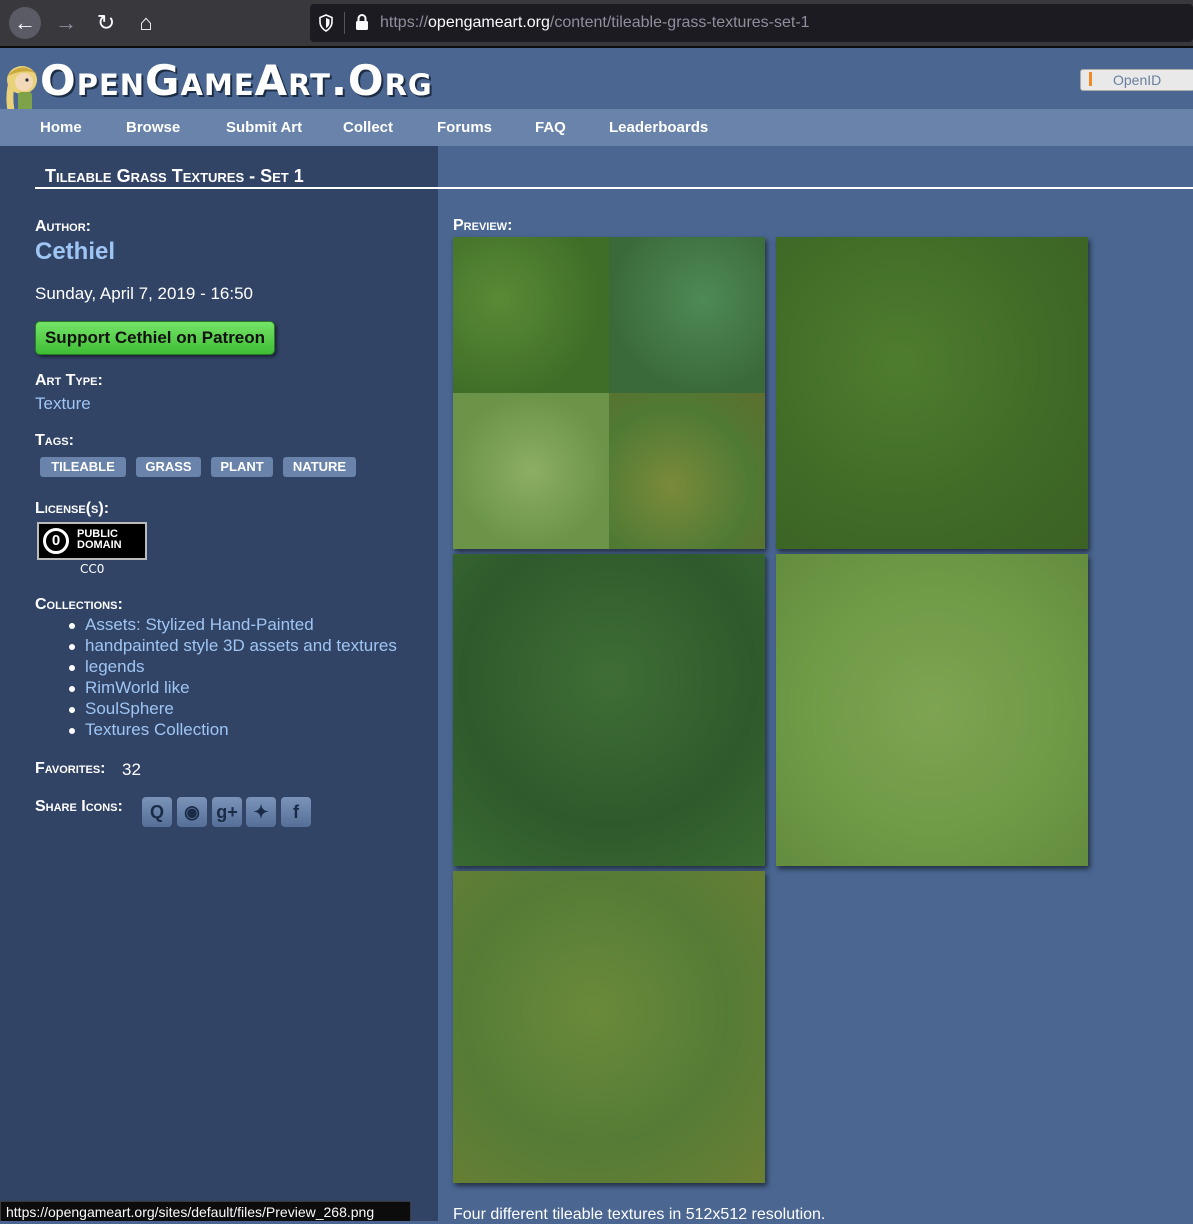 Image resolution: width=1193 pixels, height=1224 pixels. I want to click on menu-submit-art: Submit Art, so click(264, 127).